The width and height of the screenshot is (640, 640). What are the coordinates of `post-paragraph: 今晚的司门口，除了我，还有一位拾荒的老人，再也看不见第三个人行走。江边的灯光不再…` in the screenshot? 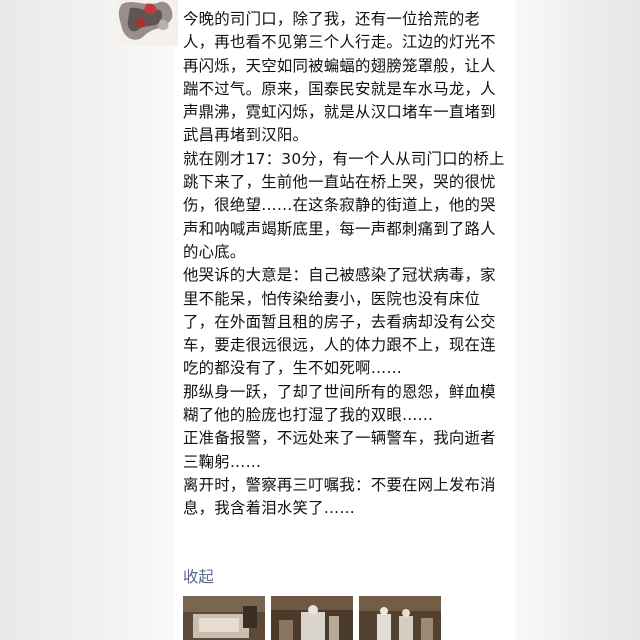 It's located at (339, 77).